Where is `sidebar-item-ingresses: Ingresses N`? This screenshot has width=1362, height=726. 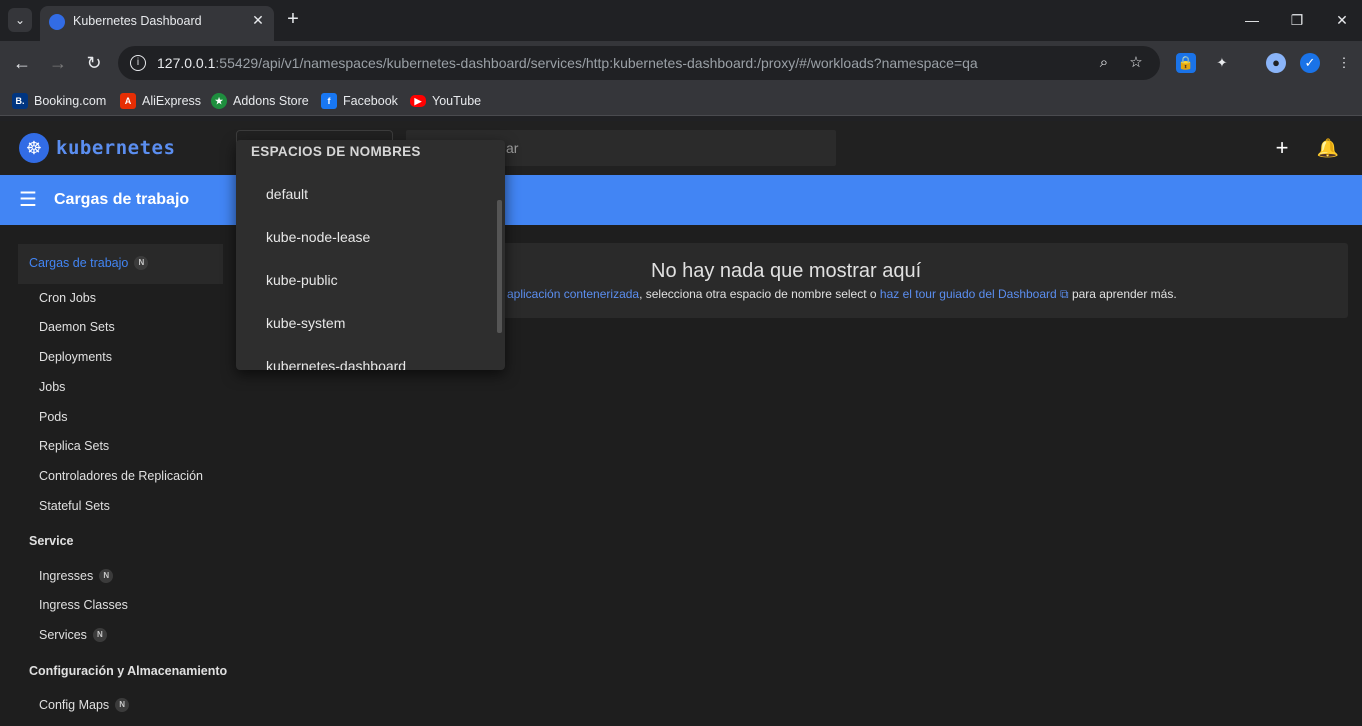
sidebar-item-ingresses: Ingresses N is located at coordinates (76, 576).